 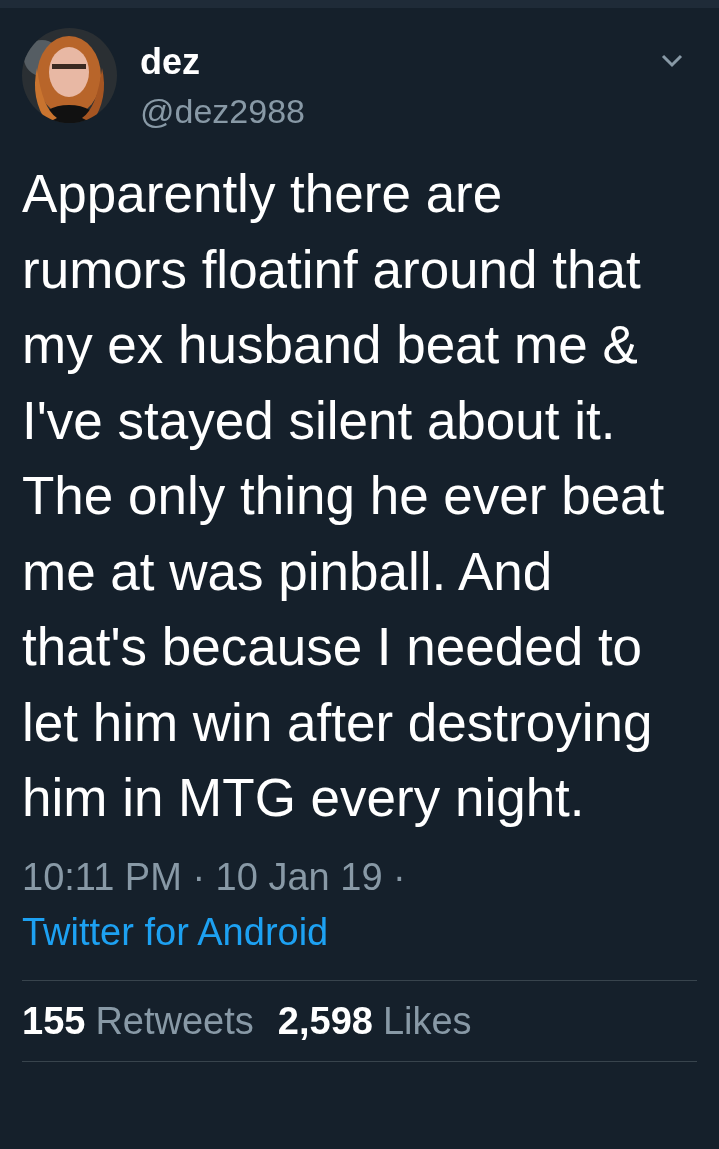 What do you see at coordinates (389, 62) in the screenshot?
I see `user-name: dez` at bounding box center [389, 62].